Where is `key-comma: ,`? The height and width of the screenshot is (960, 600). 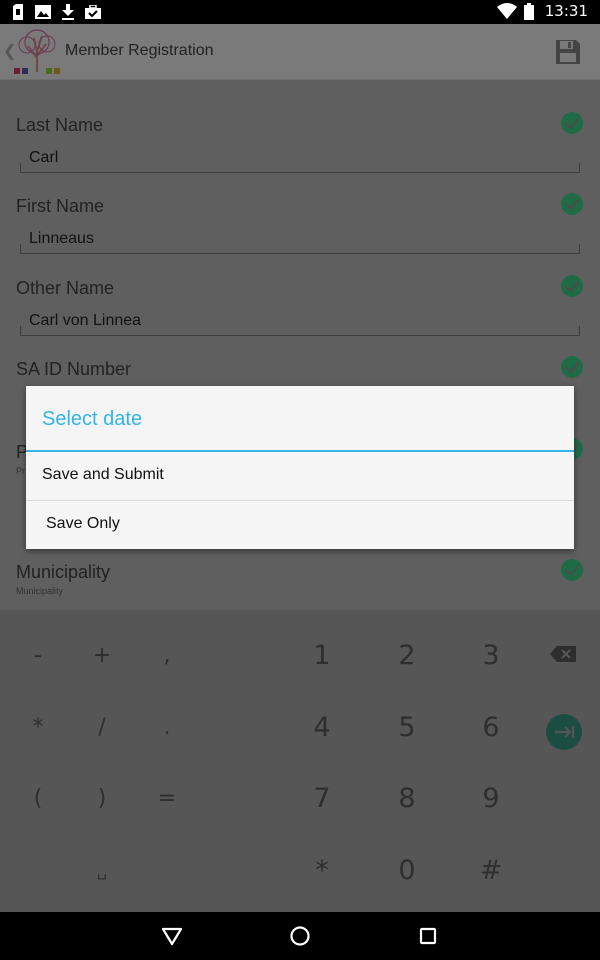 key-comma: , is located at coordinates (167, 655).